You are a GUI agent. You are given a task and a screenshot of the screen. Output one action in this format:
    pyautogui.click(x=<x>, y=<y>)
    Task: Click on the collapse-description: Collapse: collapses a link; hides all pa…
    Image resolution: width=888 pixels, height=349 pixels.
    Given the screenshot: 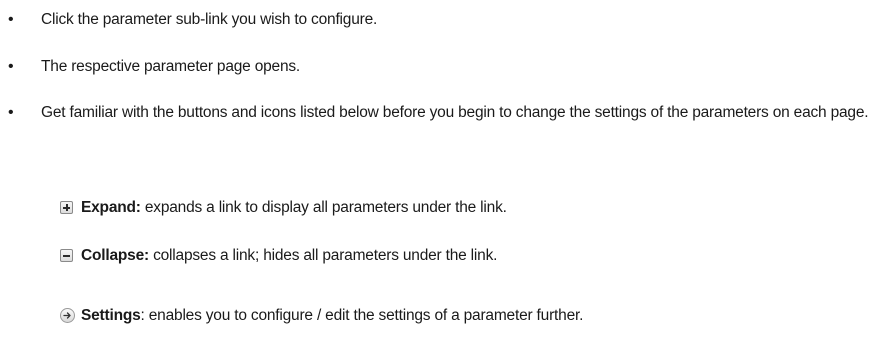 What is the action you would take?
    pyautogui.click(x=470, y=256)
    